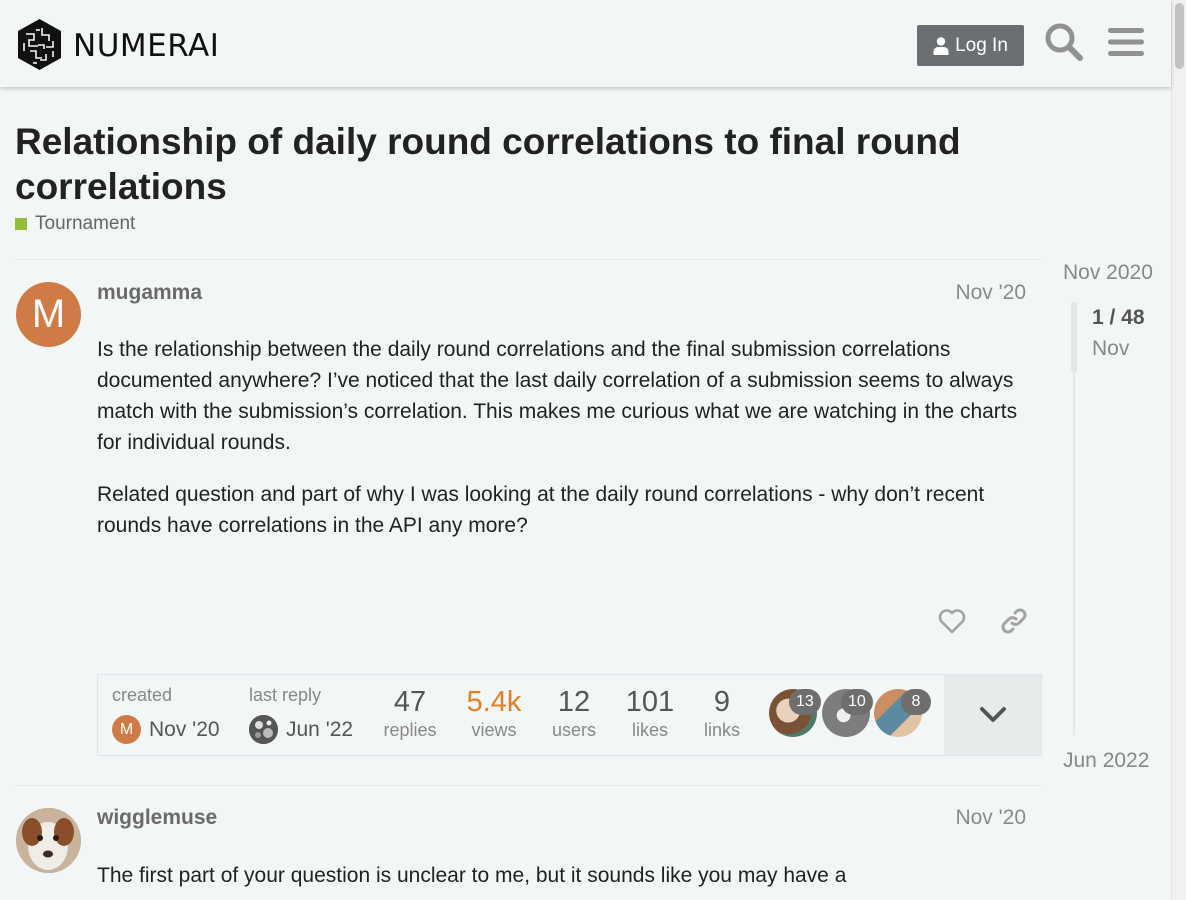 This screenshot has height=900, width=1186. Describe the element at coordinates (1118, 317) in the screenshot. I see `timeline-position: 1 / 48` at that location.